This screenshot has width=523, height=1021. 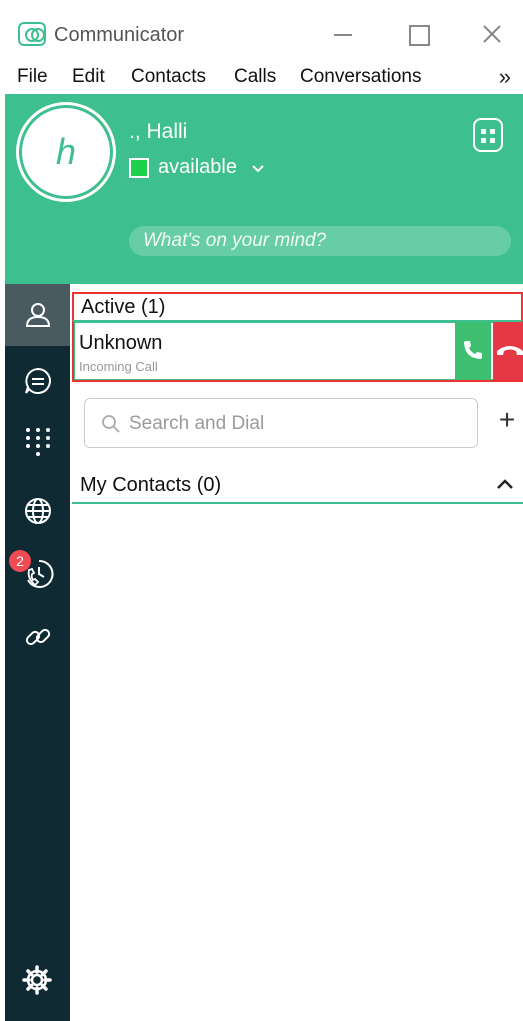 What do you see at coordinates (297, 351) in the screenshot?
I see `incoming-call-row: Unknown Incoming Call` at bounding box center [297, 351].